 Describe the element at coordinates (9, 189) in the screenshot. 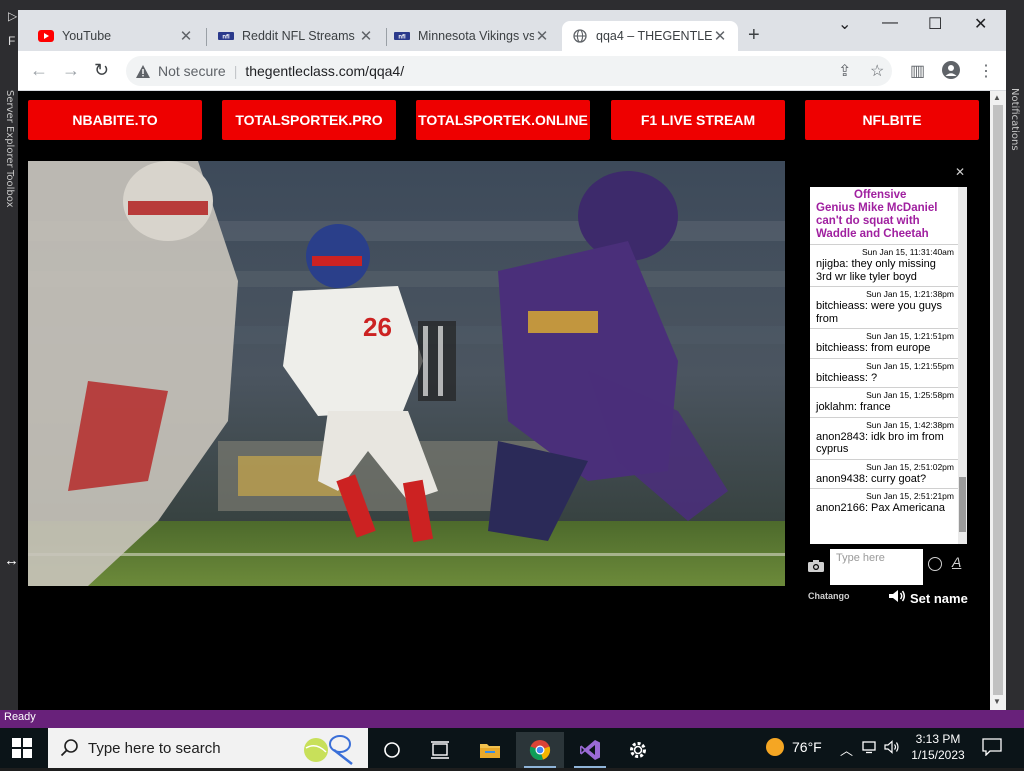

I see `toolbox-tab: Toolbox` at that location.